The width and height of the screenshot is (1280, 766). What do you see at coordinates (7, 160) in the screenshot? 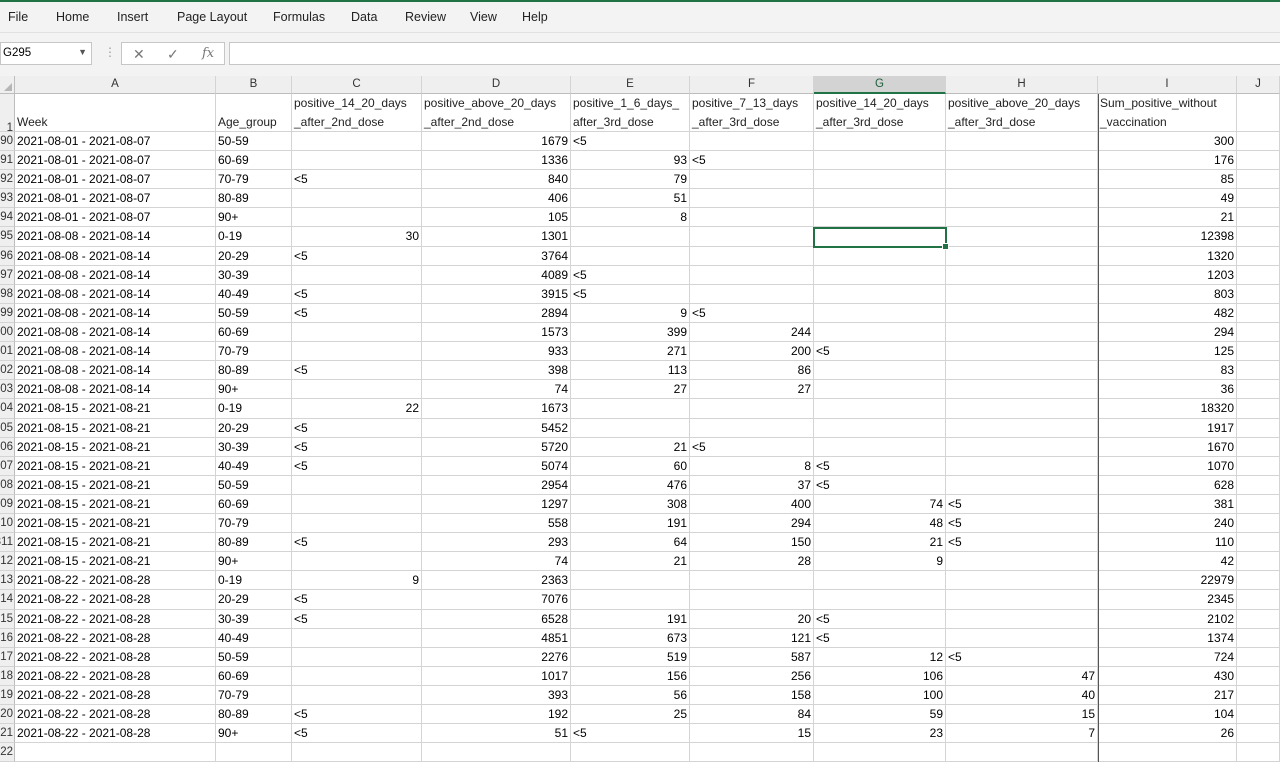
I see `row-header: 291` at bounding box center [7, 160].